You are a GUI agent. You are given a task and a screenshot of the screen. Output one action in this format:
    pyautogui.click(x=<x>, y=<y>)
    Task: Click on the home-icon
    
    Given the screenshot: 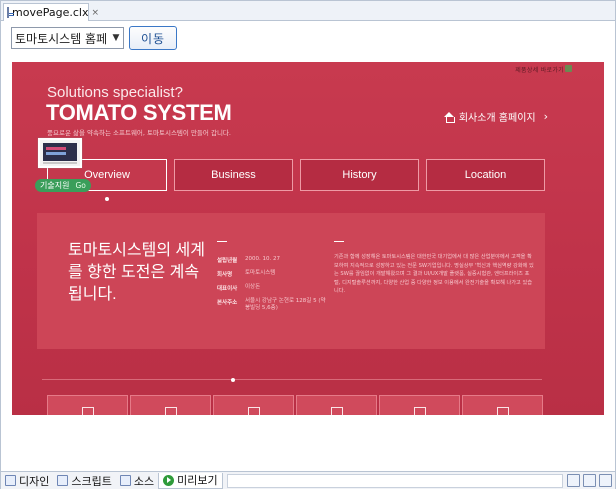 What is the action you would take?
    pyautogui.click(x=449, y=117)
    